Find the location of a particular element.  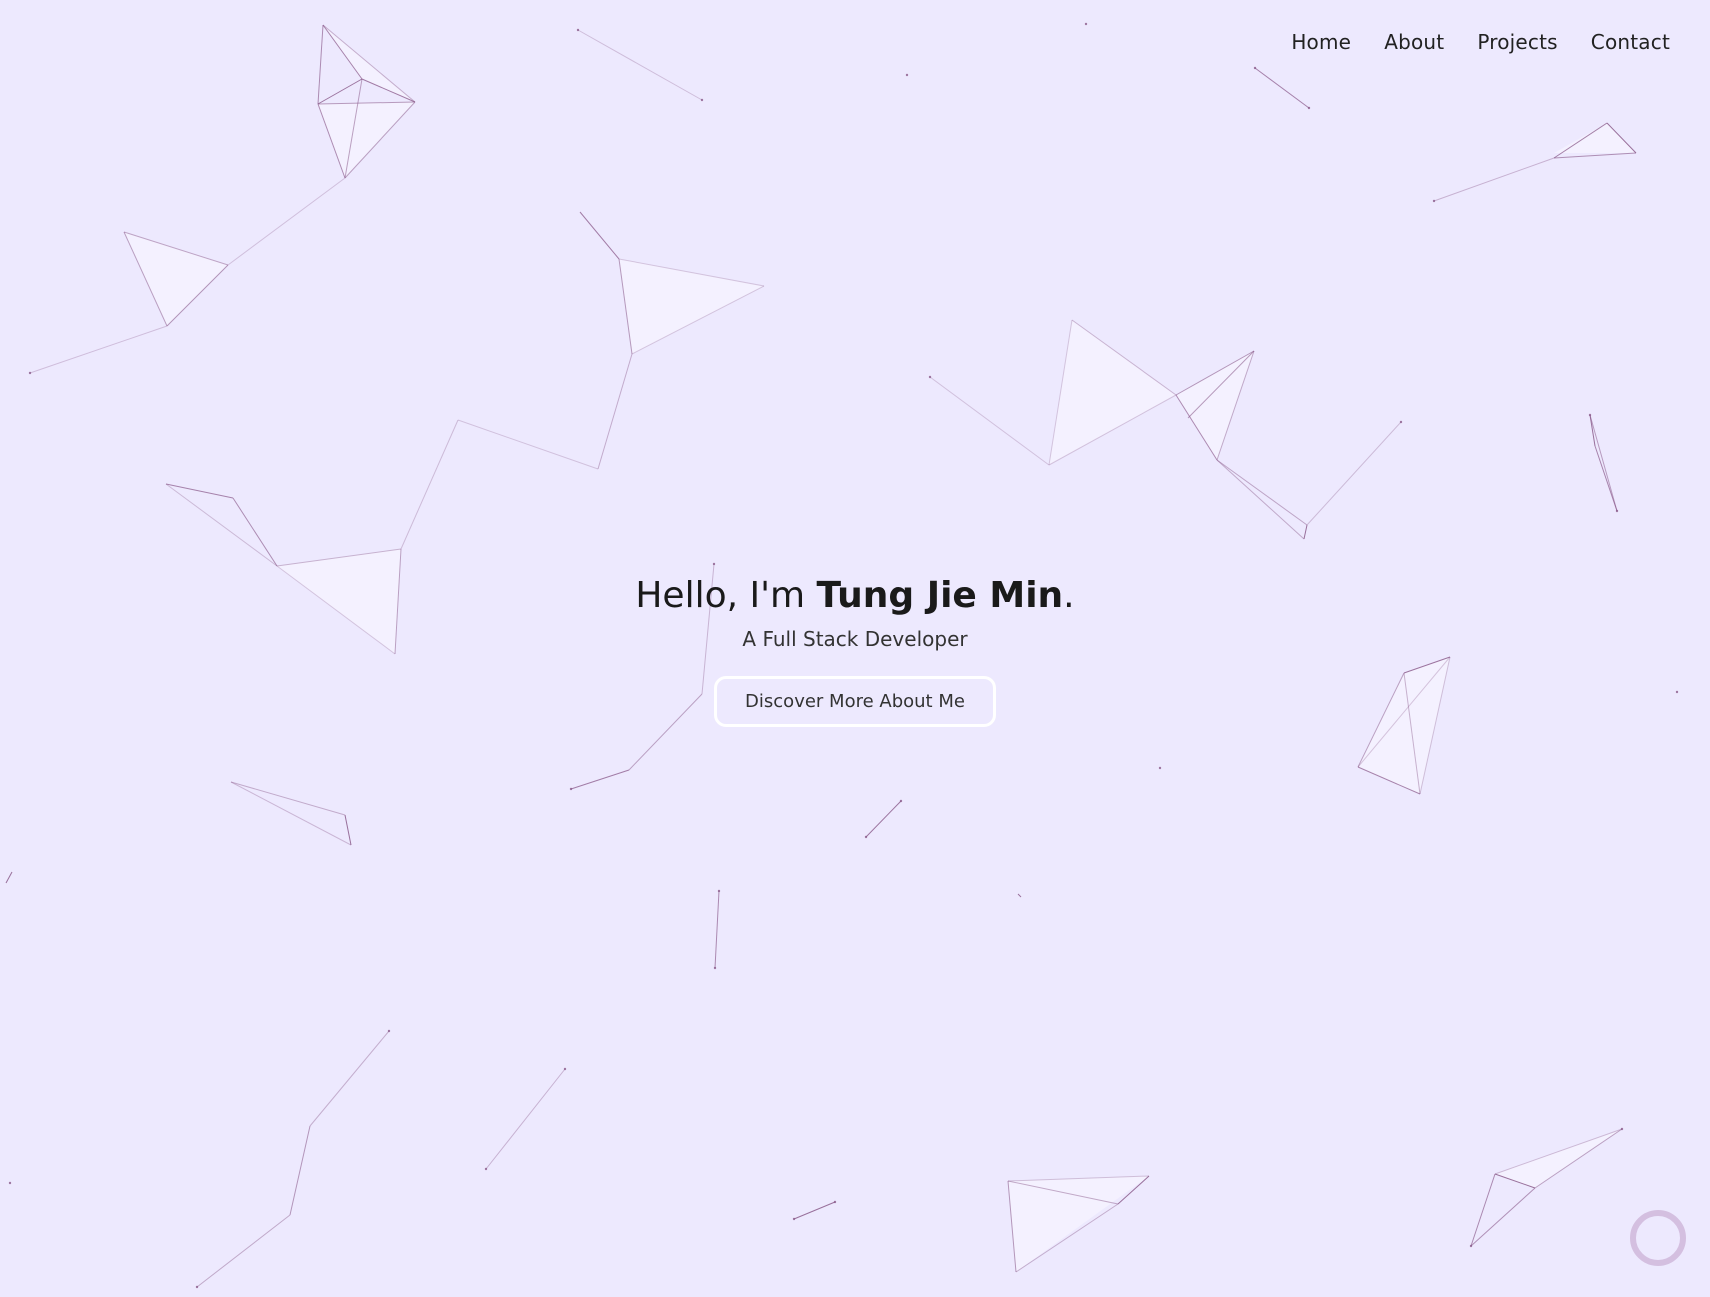

nav-contact: Contact is located at coordinates (1630, 42).